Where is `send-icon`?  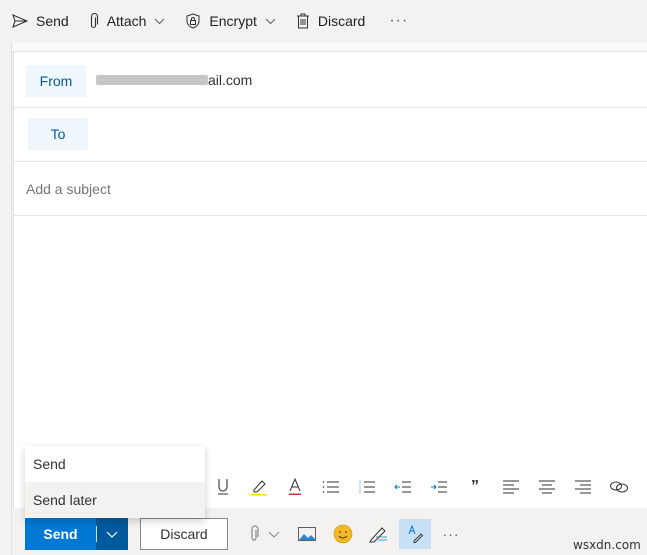
send-icon is located at coordinates (20, 21).